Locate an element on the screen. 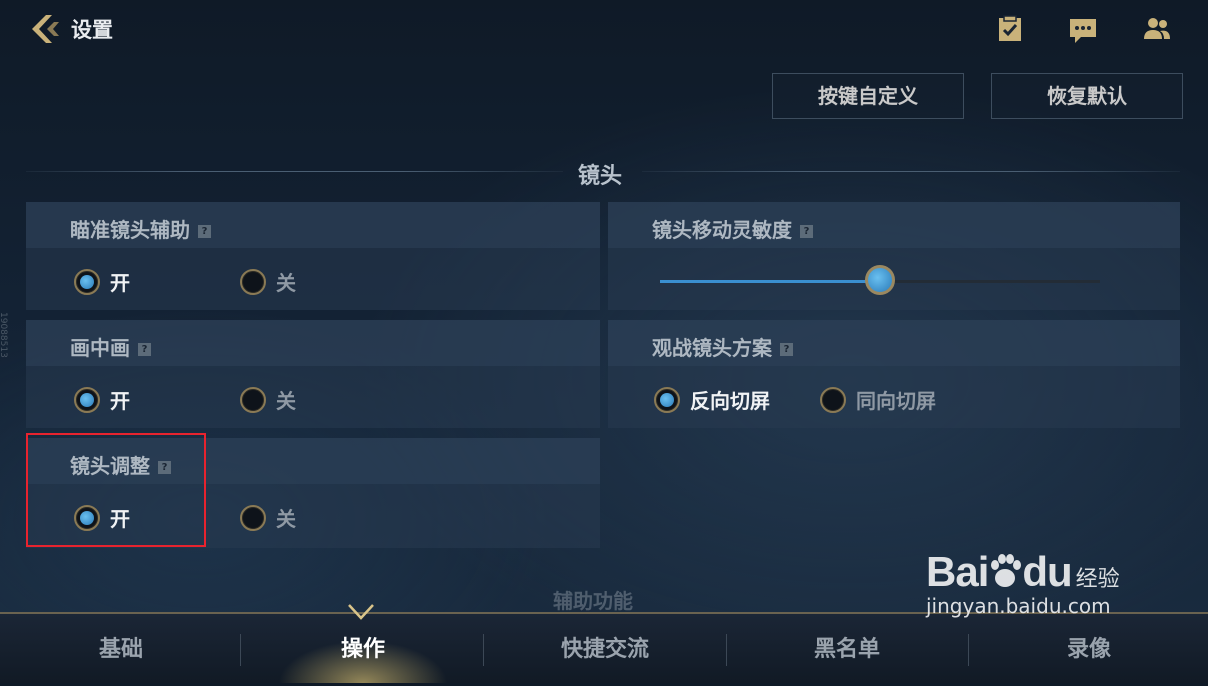 The image size is (1208, 686). pip-on-radio: 开 is located at coordinates (102, 399).